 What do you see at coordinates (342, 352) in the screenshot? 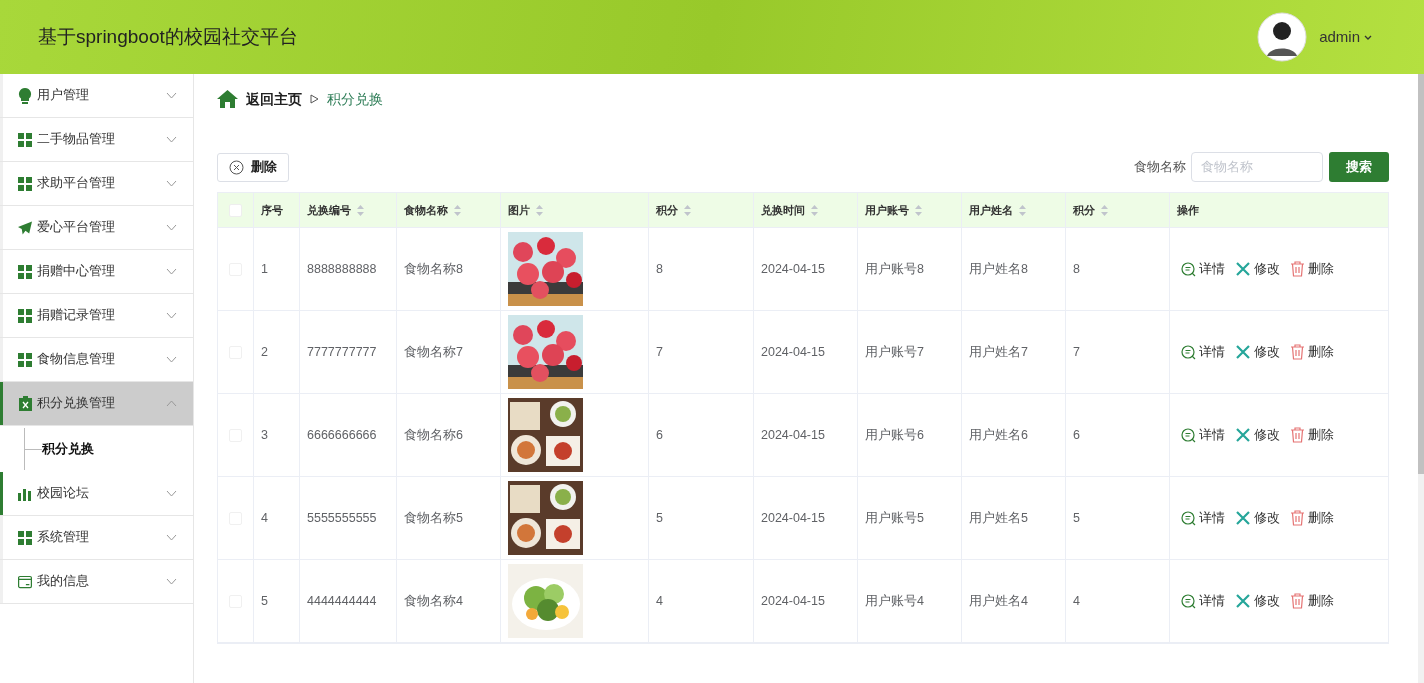
I see `table-cell-text: 7777777777` at bounding box center [342, 352].